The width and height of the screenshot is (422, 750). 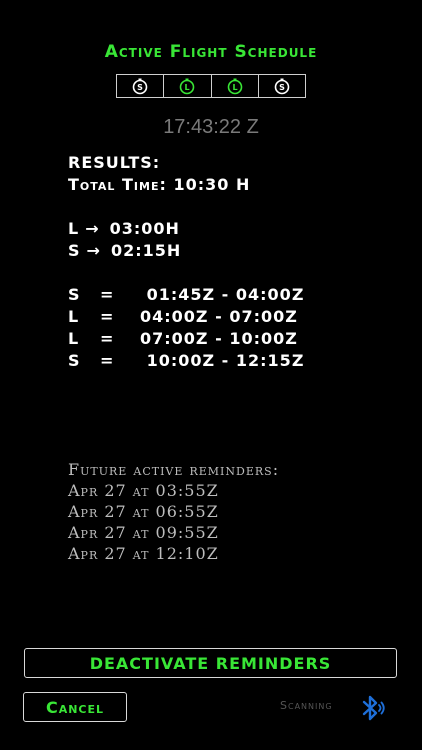 I want to click on segment-l-2: L, so click(x=235, y=86).